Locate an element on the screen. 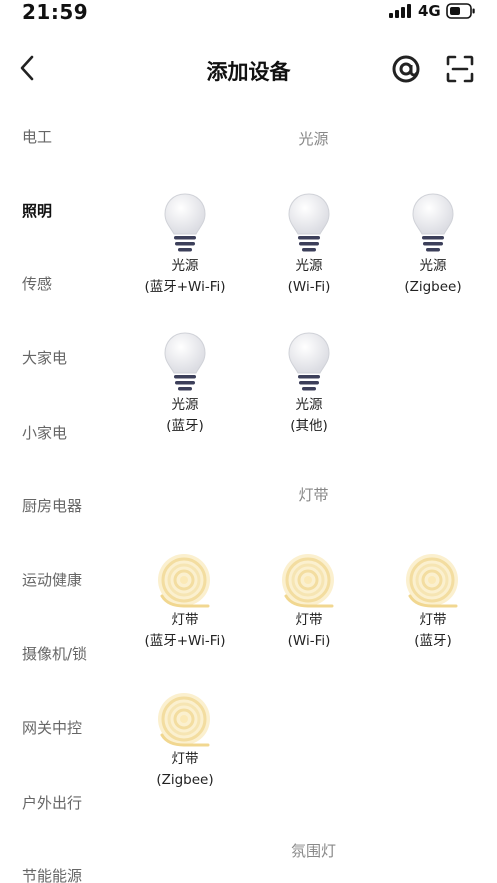 This screenshot has height=883, width=497. category-item-electrical: 电工 is located at coordinates (37, 136).